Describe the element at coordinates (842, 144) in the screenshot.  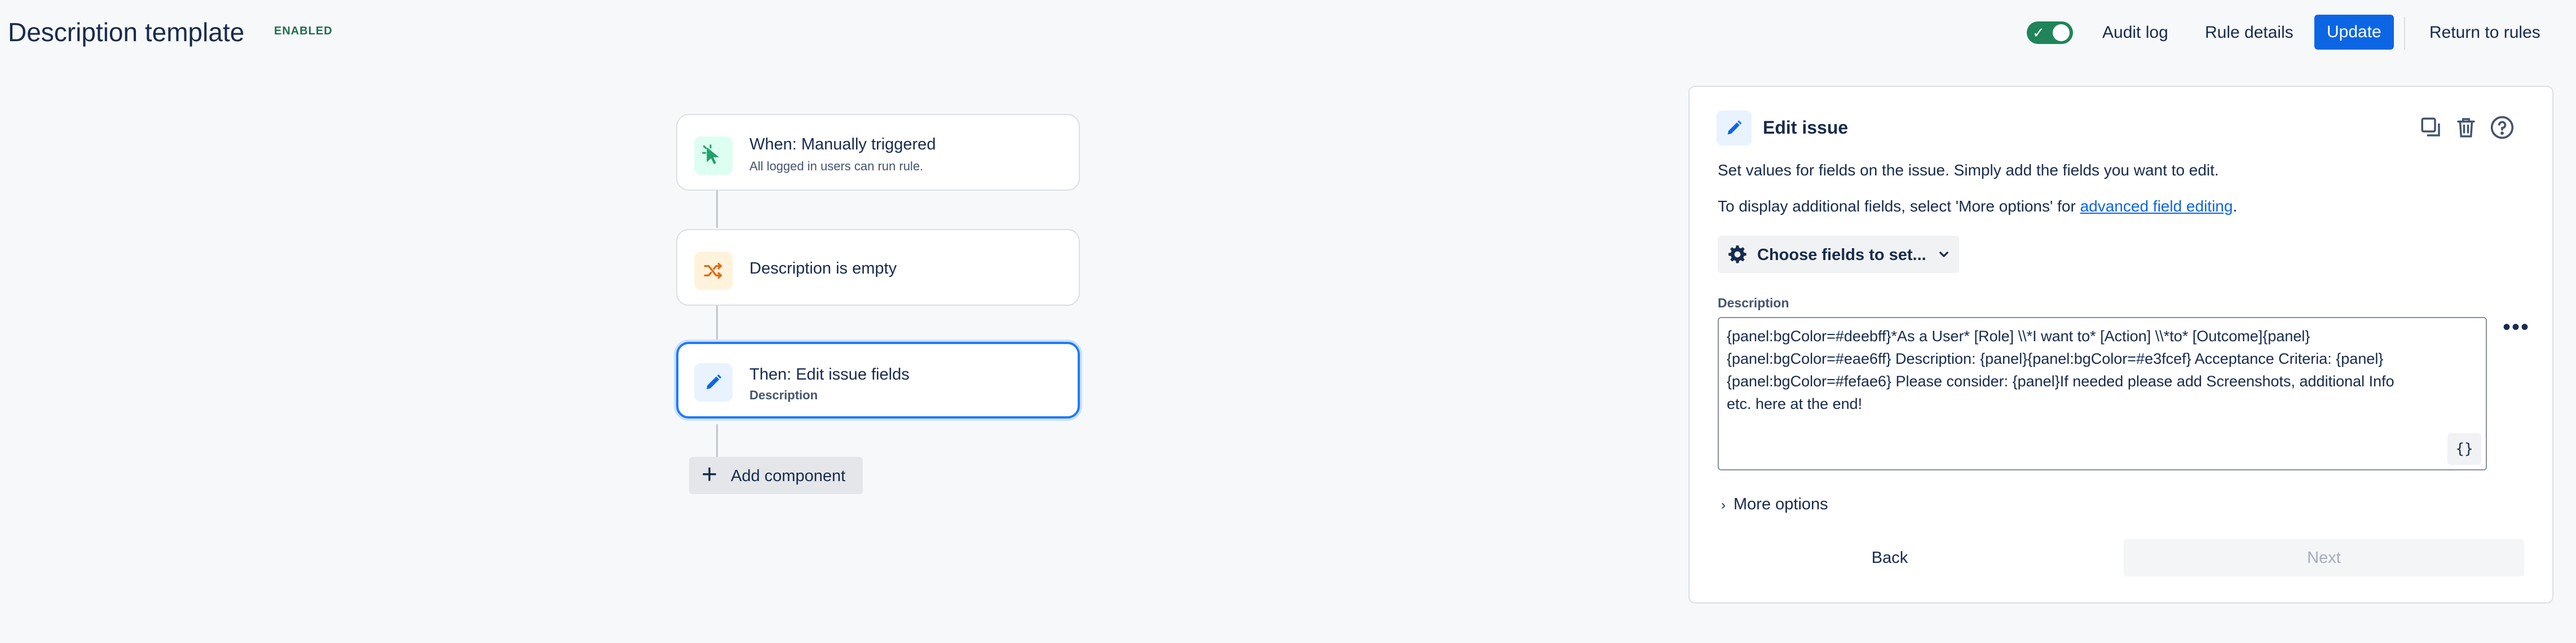
I see `trigger-title: When: Manually triggered` at that location.